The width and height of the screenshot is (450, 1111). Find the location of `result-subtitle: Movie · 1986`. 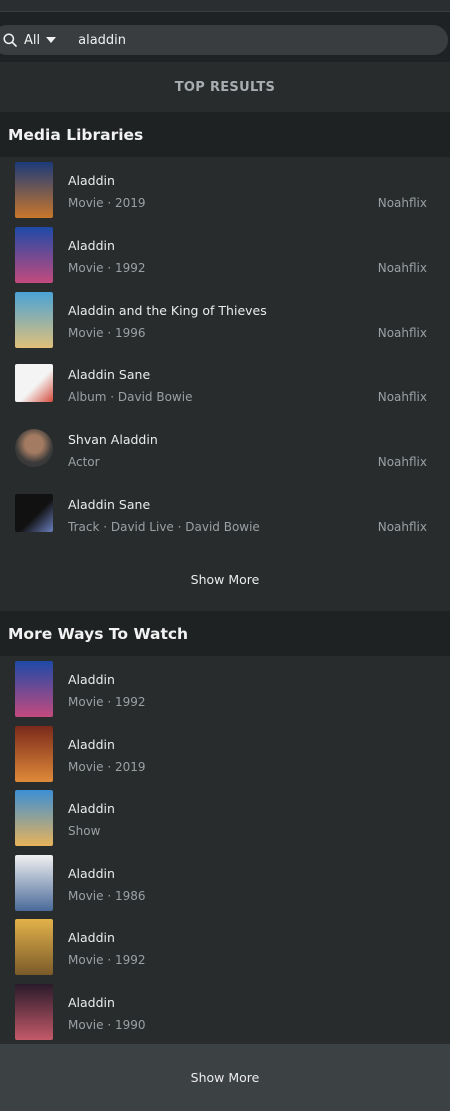

result-subtitle: Movie · 1986 is located at coordinates (107, 895).